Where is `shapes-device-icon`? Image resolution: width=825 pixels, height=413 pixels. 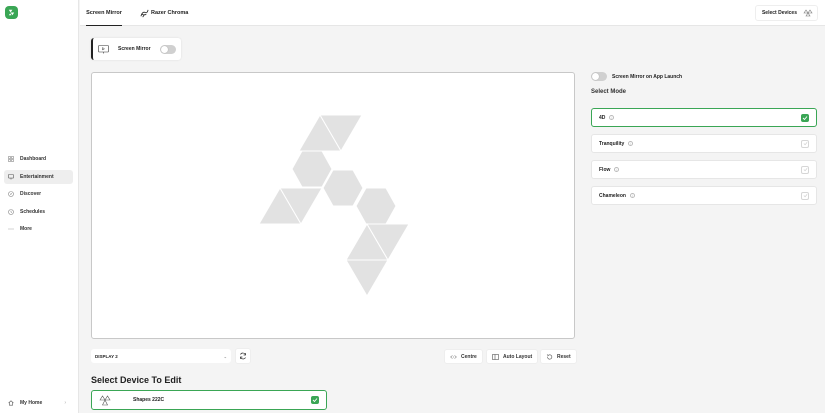
shapes-device-icon is located at coordinates (105, 399).